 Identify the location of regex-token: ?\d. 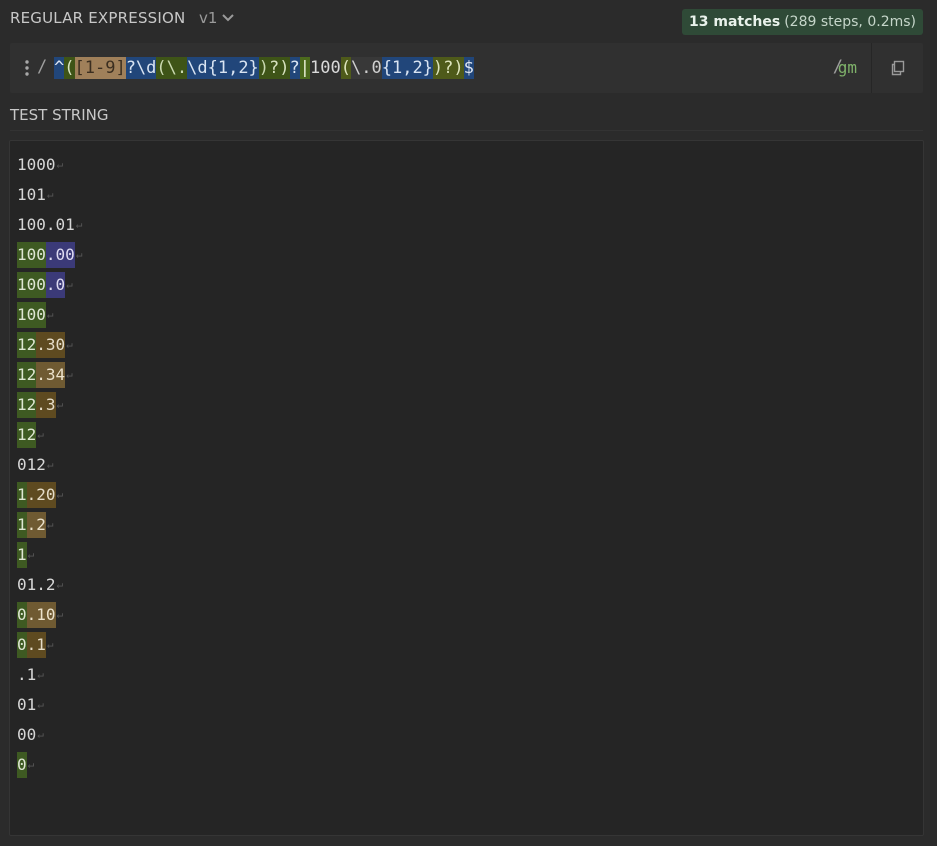
(141, 68).